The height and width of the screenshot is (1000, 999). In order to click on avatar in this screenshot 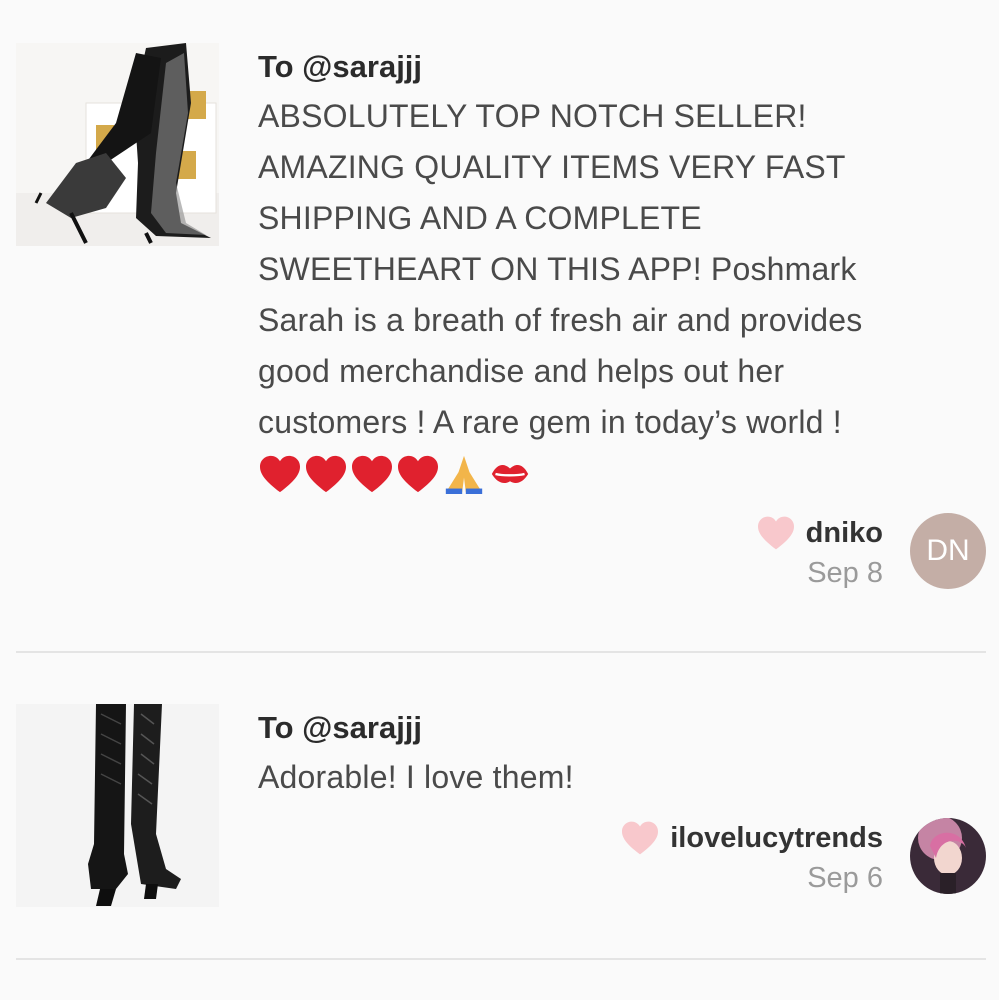, I will do `click(948, 856)`.